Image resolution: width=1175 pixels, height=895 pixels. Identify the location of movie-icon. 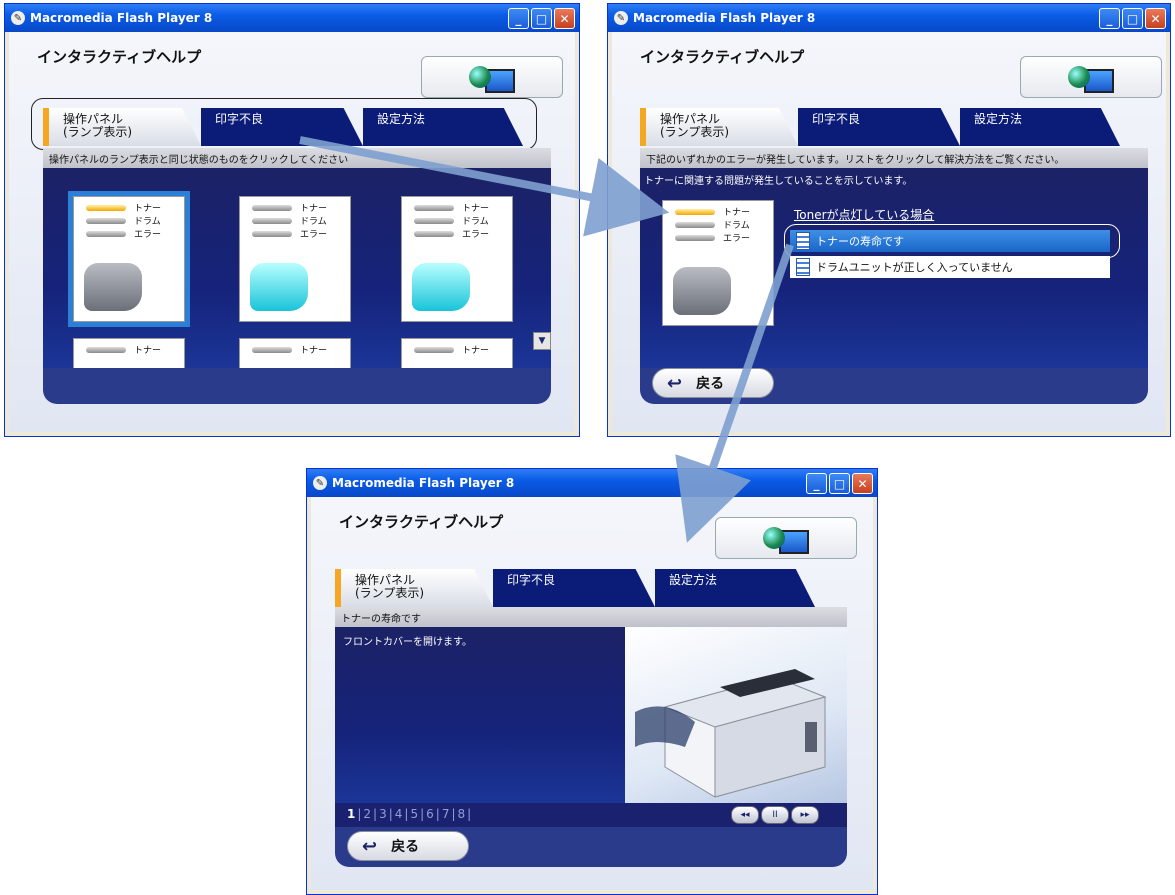
(803, 267).